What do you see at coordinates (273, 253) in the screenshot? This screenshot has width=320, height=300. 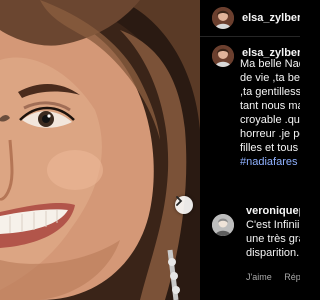 I see `comment-line: disparition. C` at bounding box center [273, 253].